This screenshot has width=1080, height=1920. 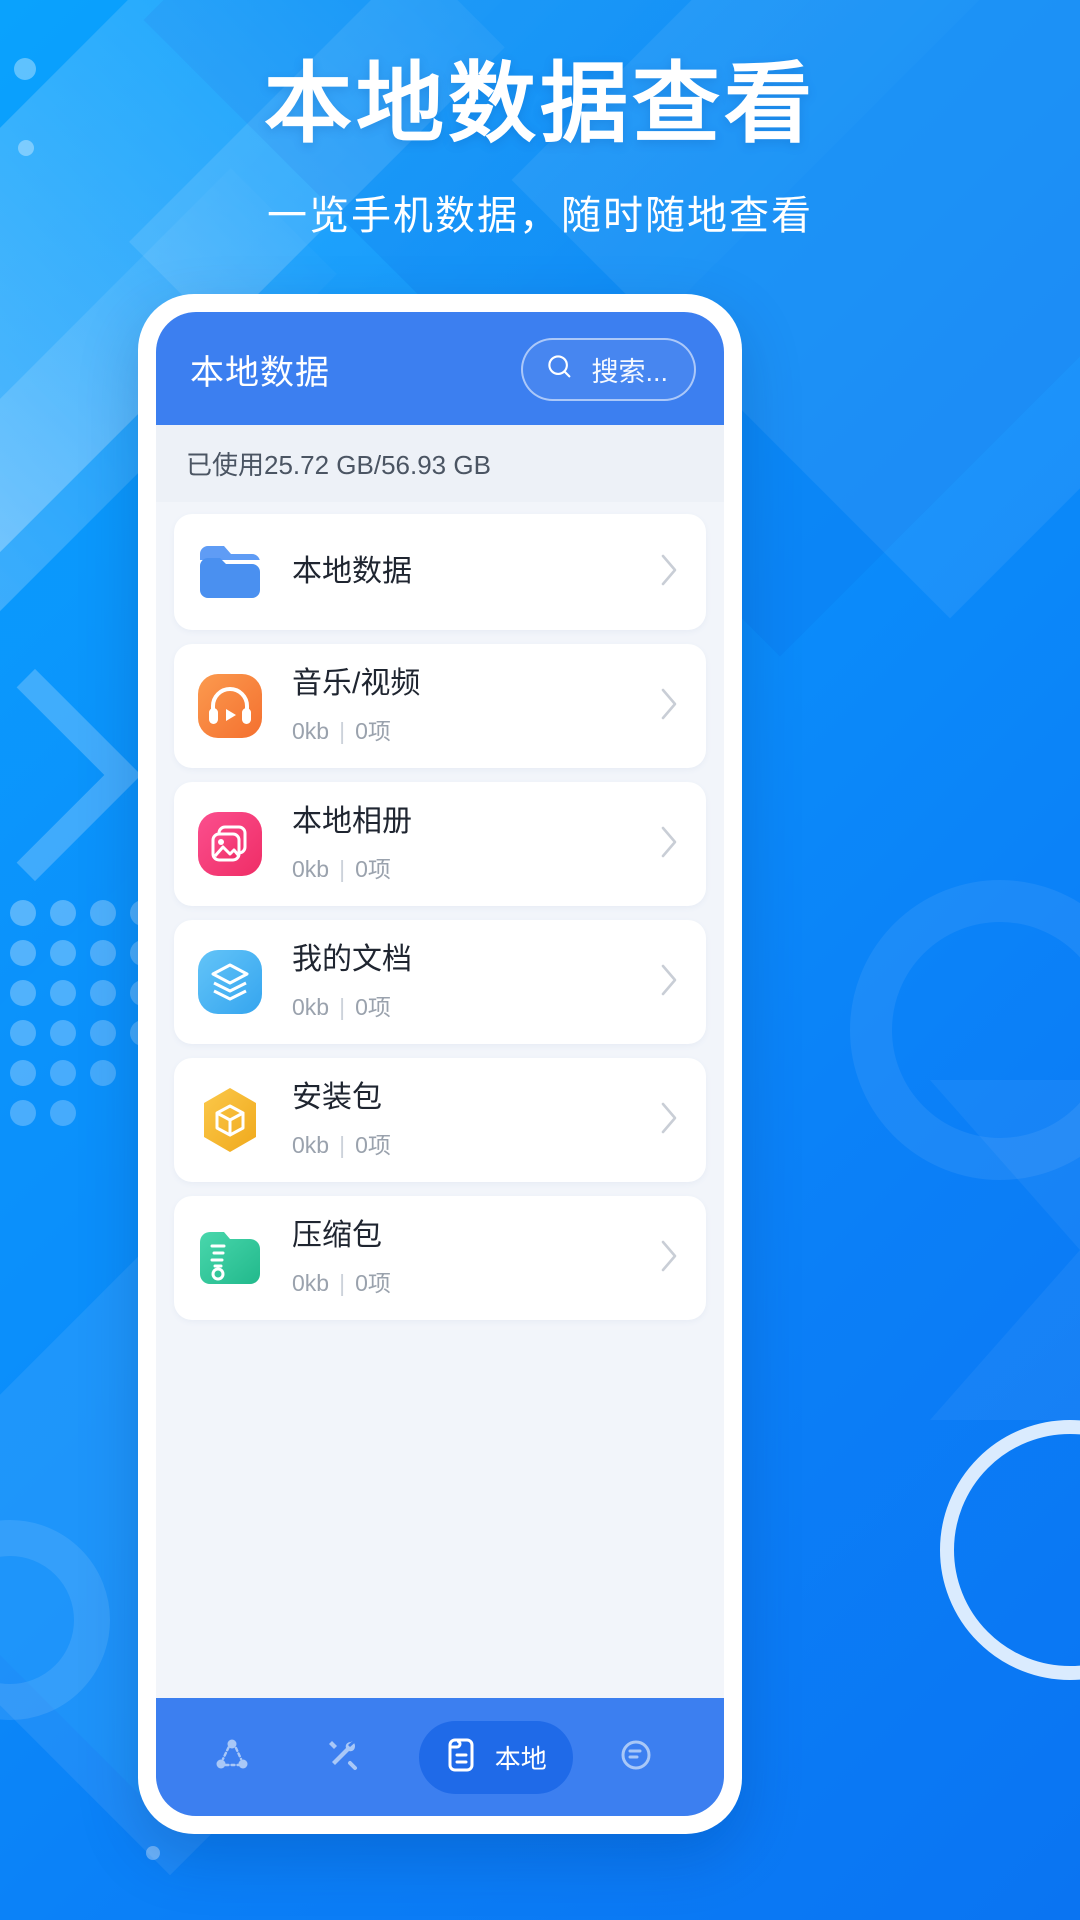 What do you see at coordinates (461, 1757) in the screenshot?
I see `document-icon` at bounding box center [461, 1757].